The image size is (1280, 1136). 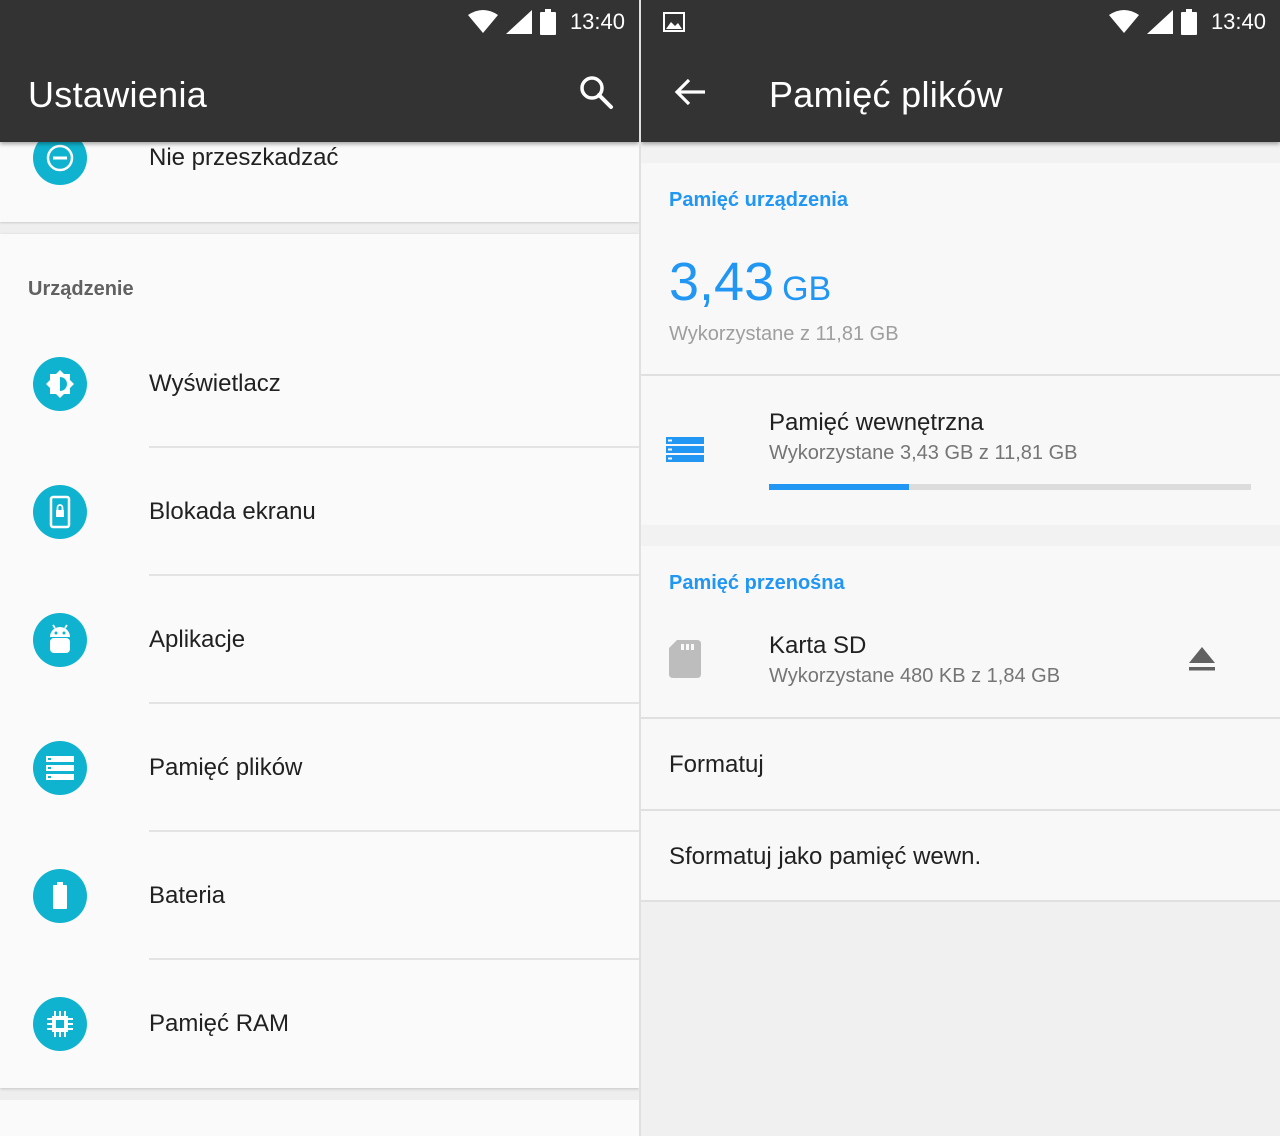 What do you see at coordinates (319, 896) in the screenshot?
I see `settings-item-battery: Bateria` at bounding box center [319, 896].